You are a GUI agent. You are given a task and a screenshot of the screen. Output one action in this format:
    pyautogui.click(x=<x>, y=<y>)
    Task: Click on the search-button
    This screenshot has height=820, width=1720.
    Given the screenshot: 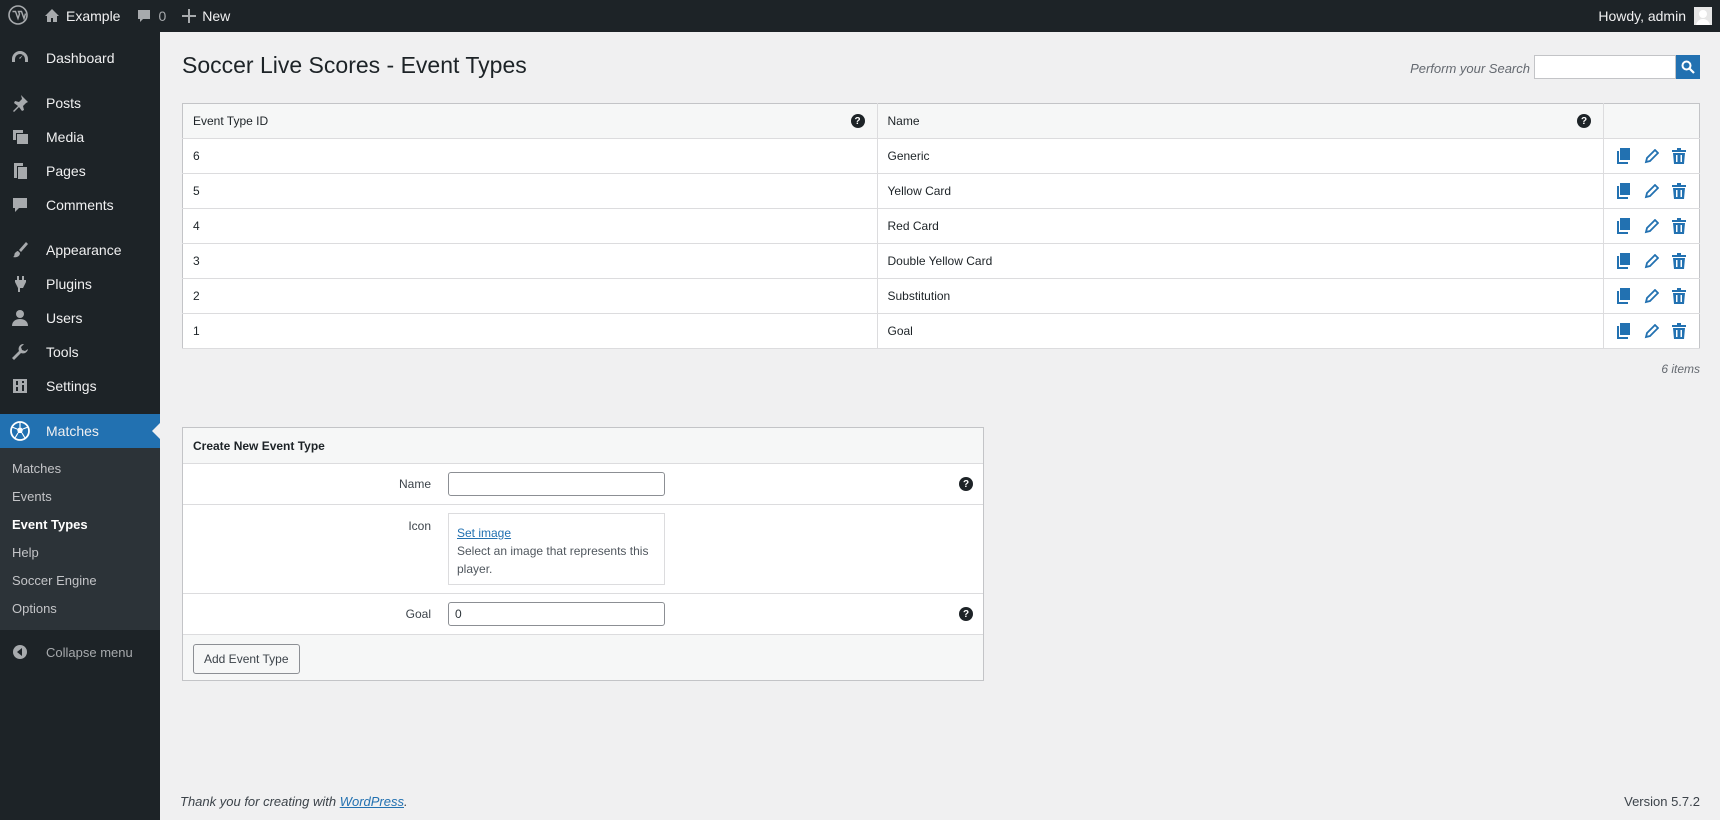 What is the action you would take?
    pyautogui.click(x=1688, y=67)
    